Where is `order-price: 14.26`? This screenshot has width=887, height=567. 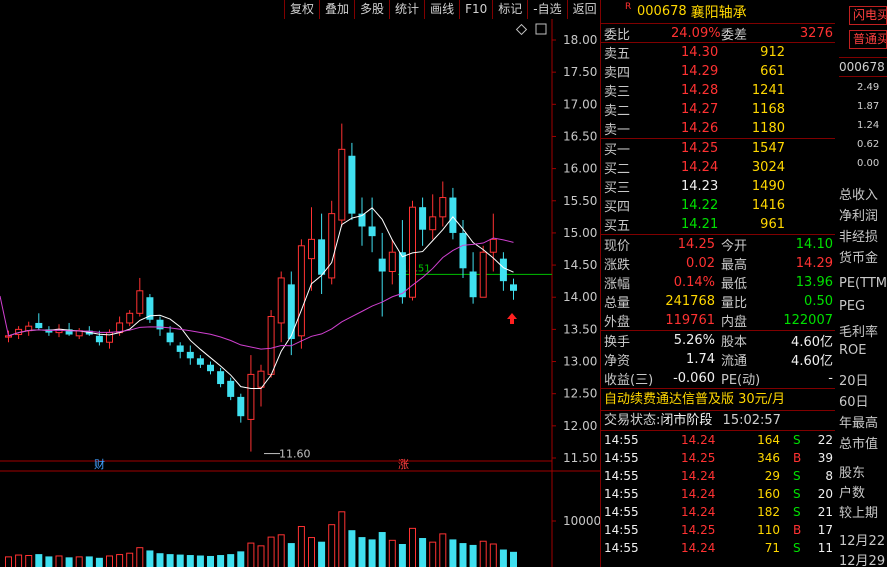
order-price: 14.26 is located at coordinates (700, 128).